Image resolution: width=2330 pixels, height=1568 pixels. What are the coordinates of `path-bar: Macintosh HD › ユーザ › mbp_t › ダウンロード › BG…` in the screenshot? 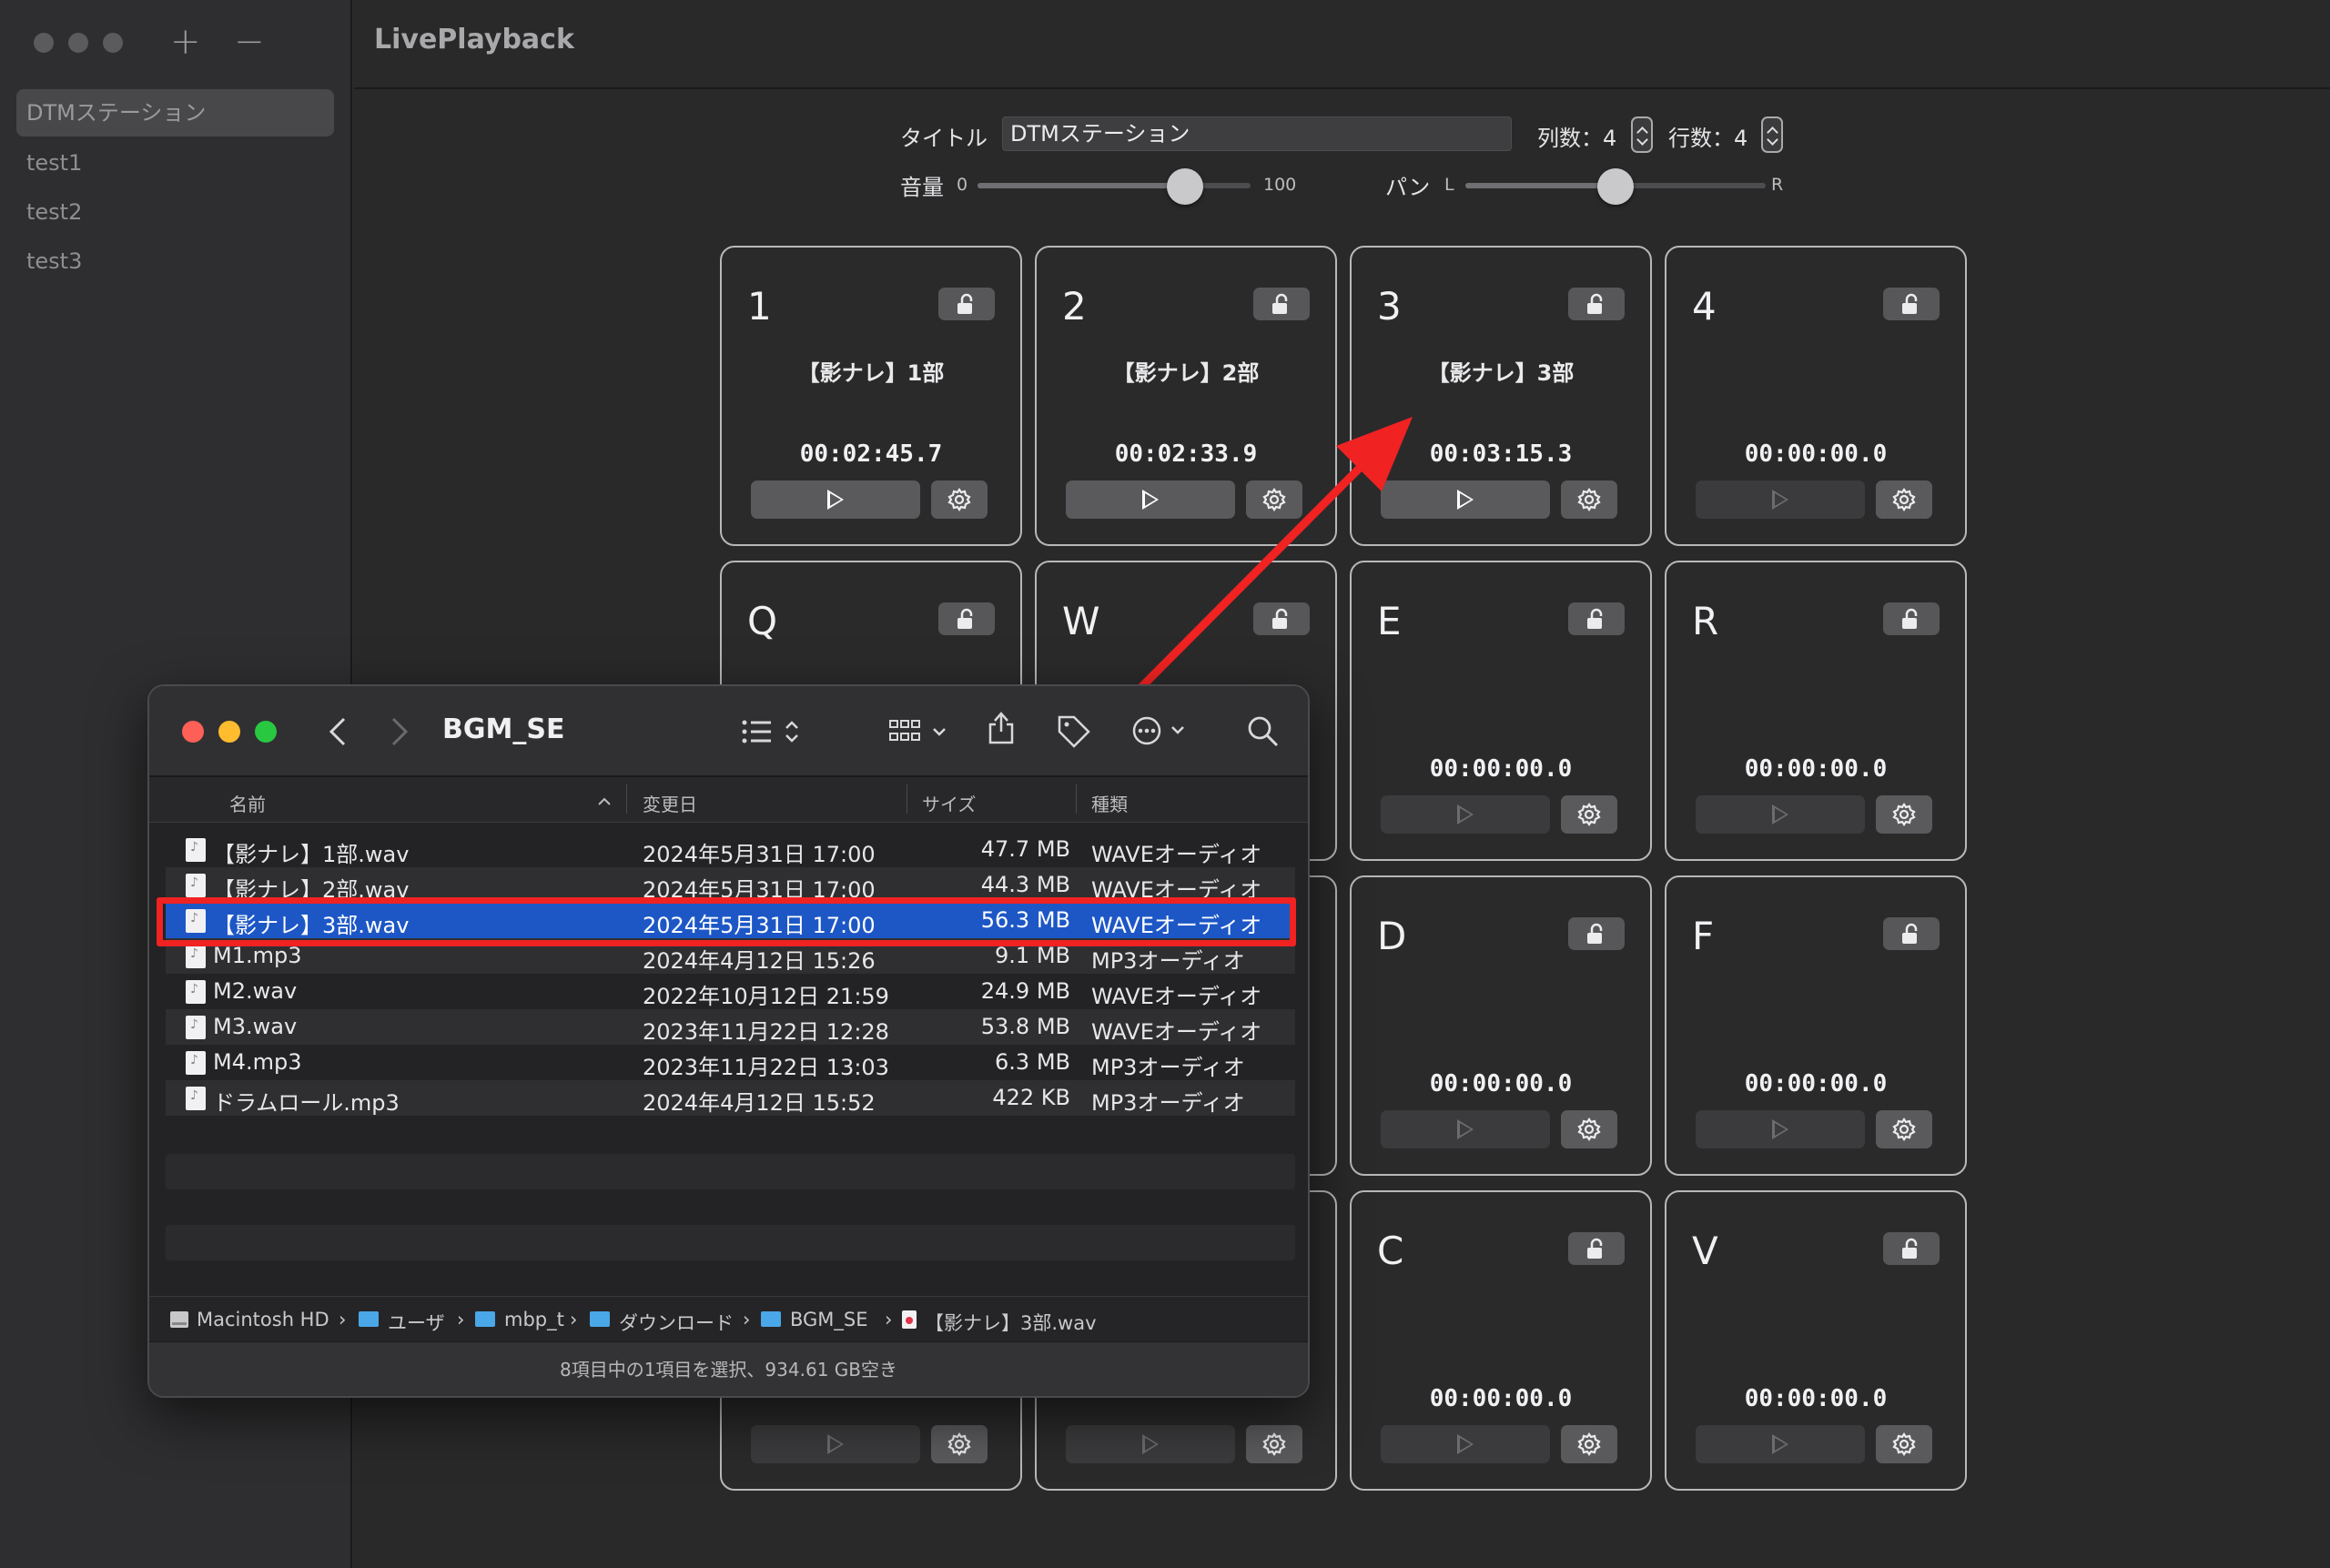 It's located at (728, 1318).